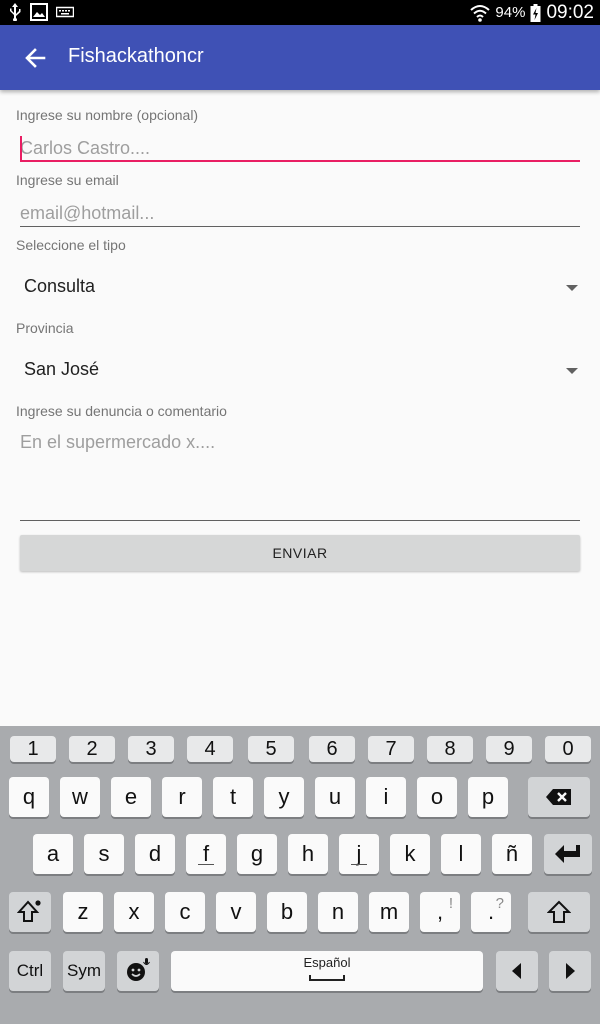 The width and height of the screenshot is (600, 1024). What do you see at coordinates (480, 13) in the screenshot?
I see `wifi-icon` at bounding box center [480, 13].